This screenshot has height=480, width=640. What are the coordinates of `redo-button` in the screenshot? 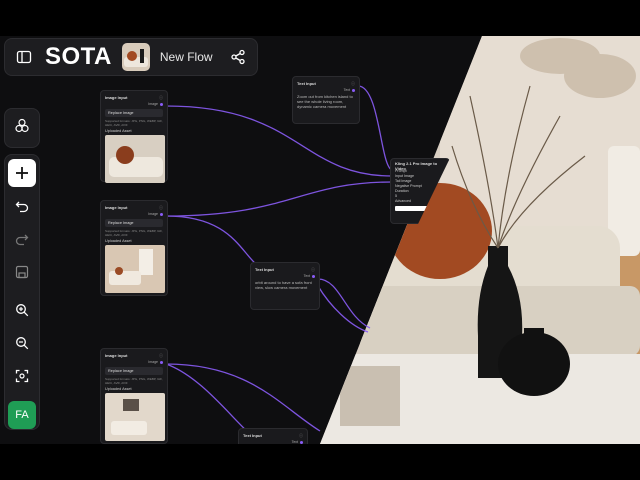 It's located at (22, 239).